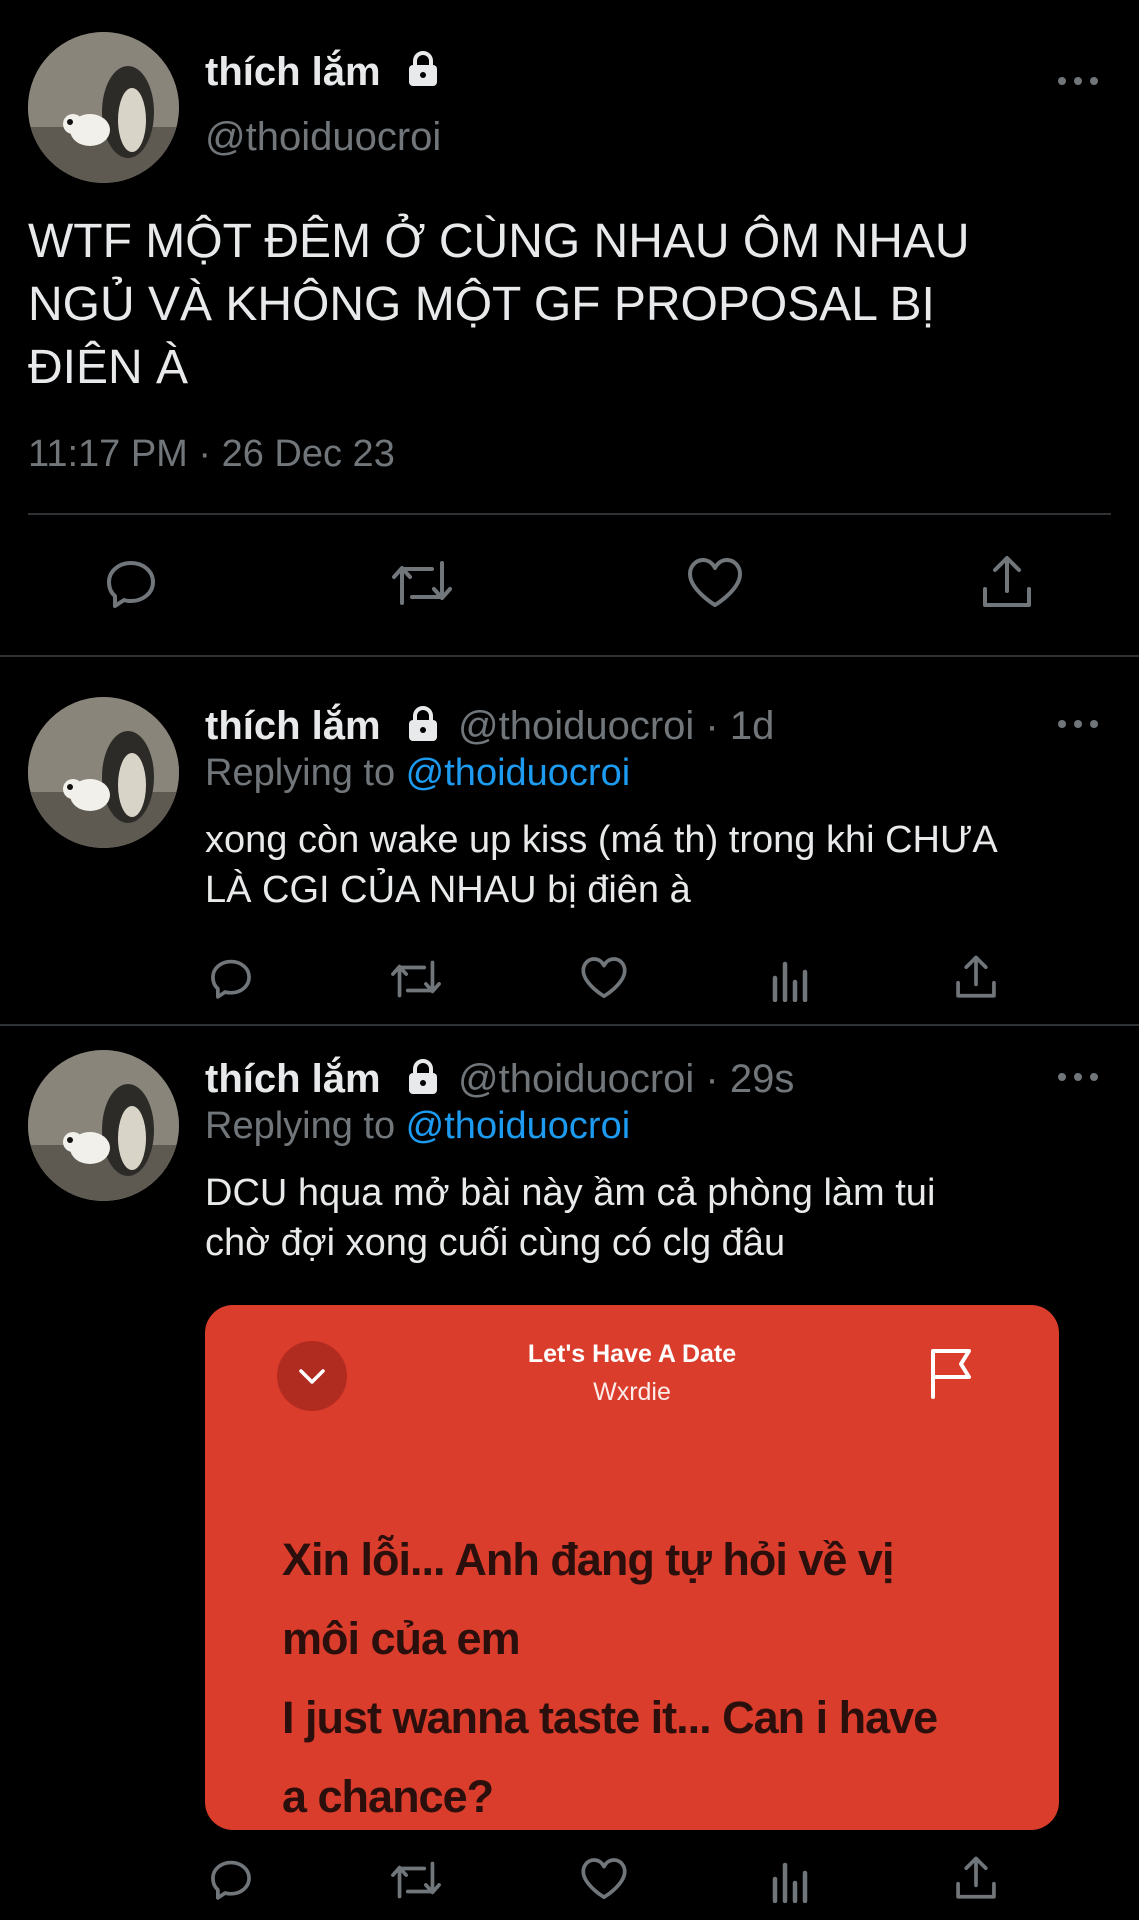  I want to click on handle-time: @thoiduocroi · 29s, so click(626, 1079).